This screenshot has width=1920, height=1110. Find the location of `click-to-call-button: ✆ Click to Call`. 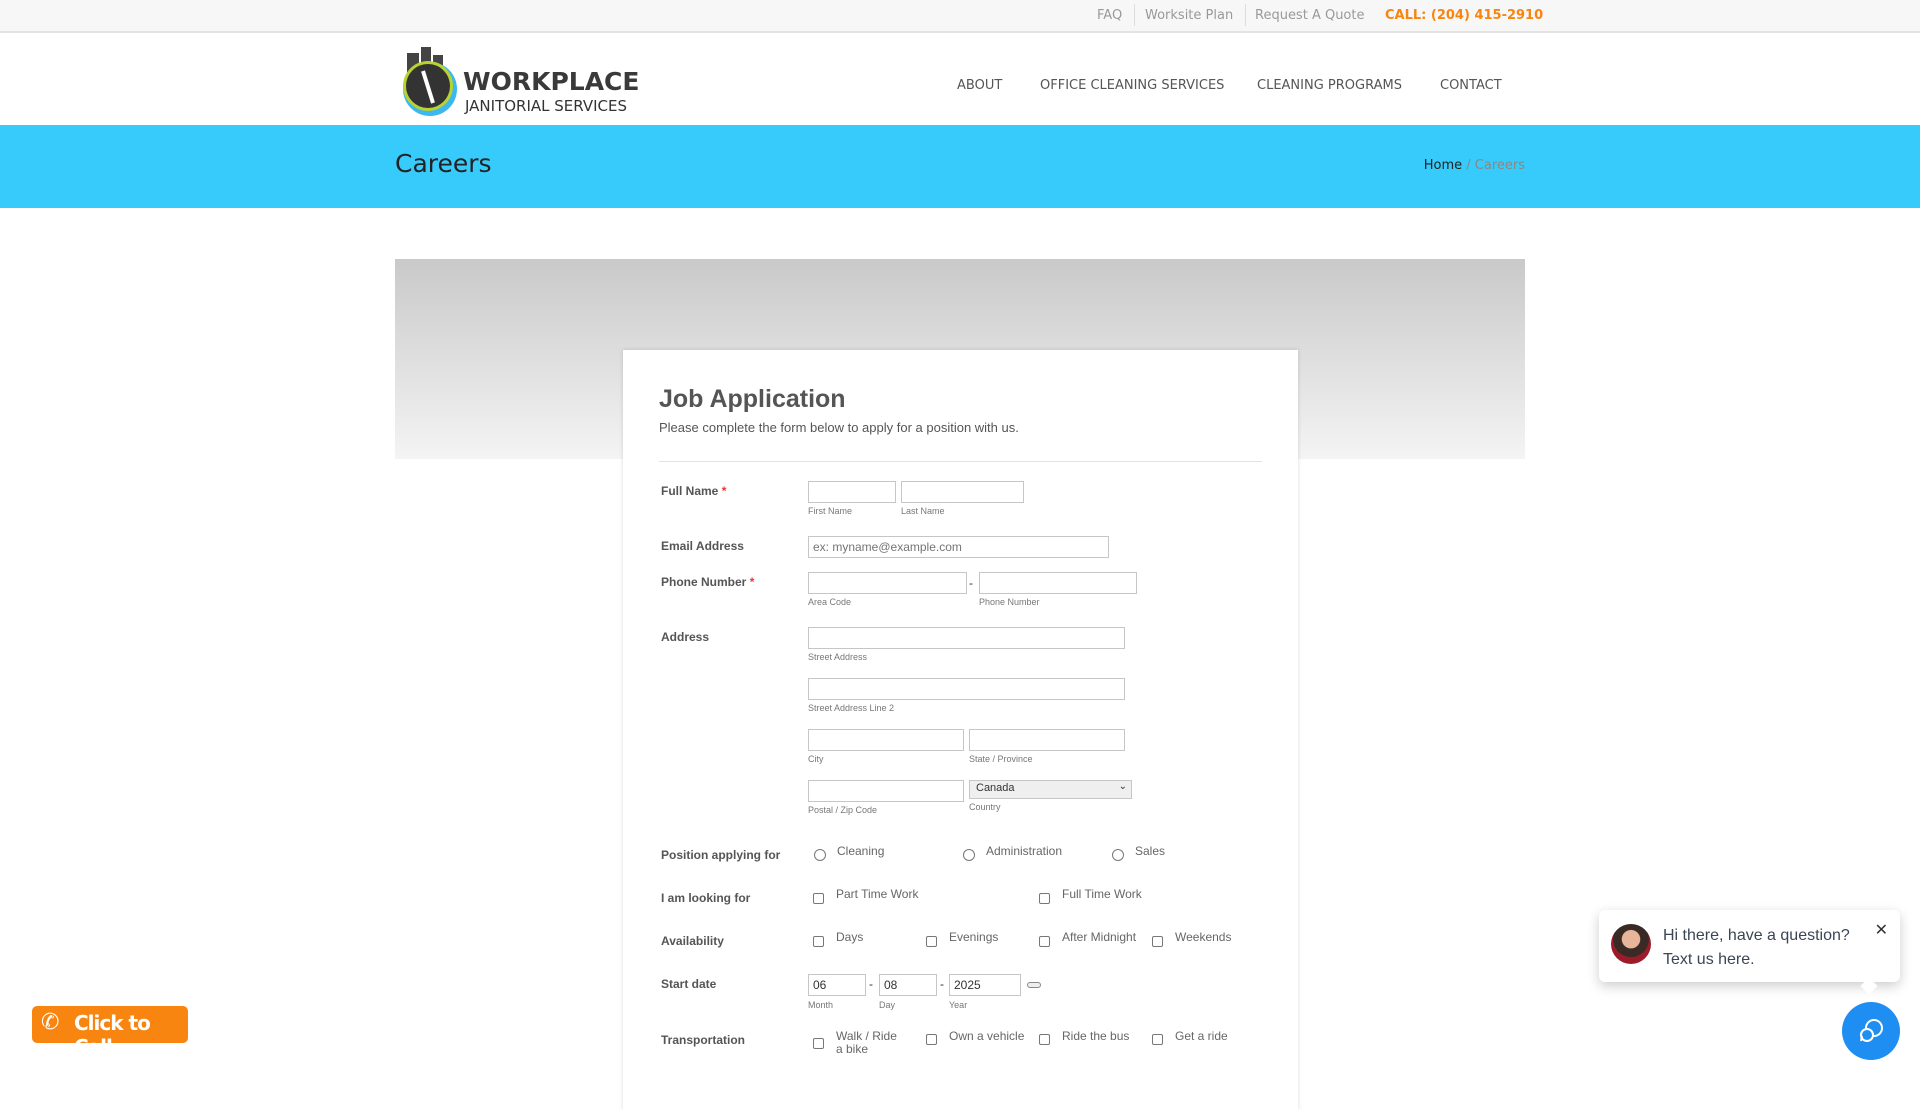

click-to-call-button: ✆ Click to Call is located at coordinates (110, 1032).